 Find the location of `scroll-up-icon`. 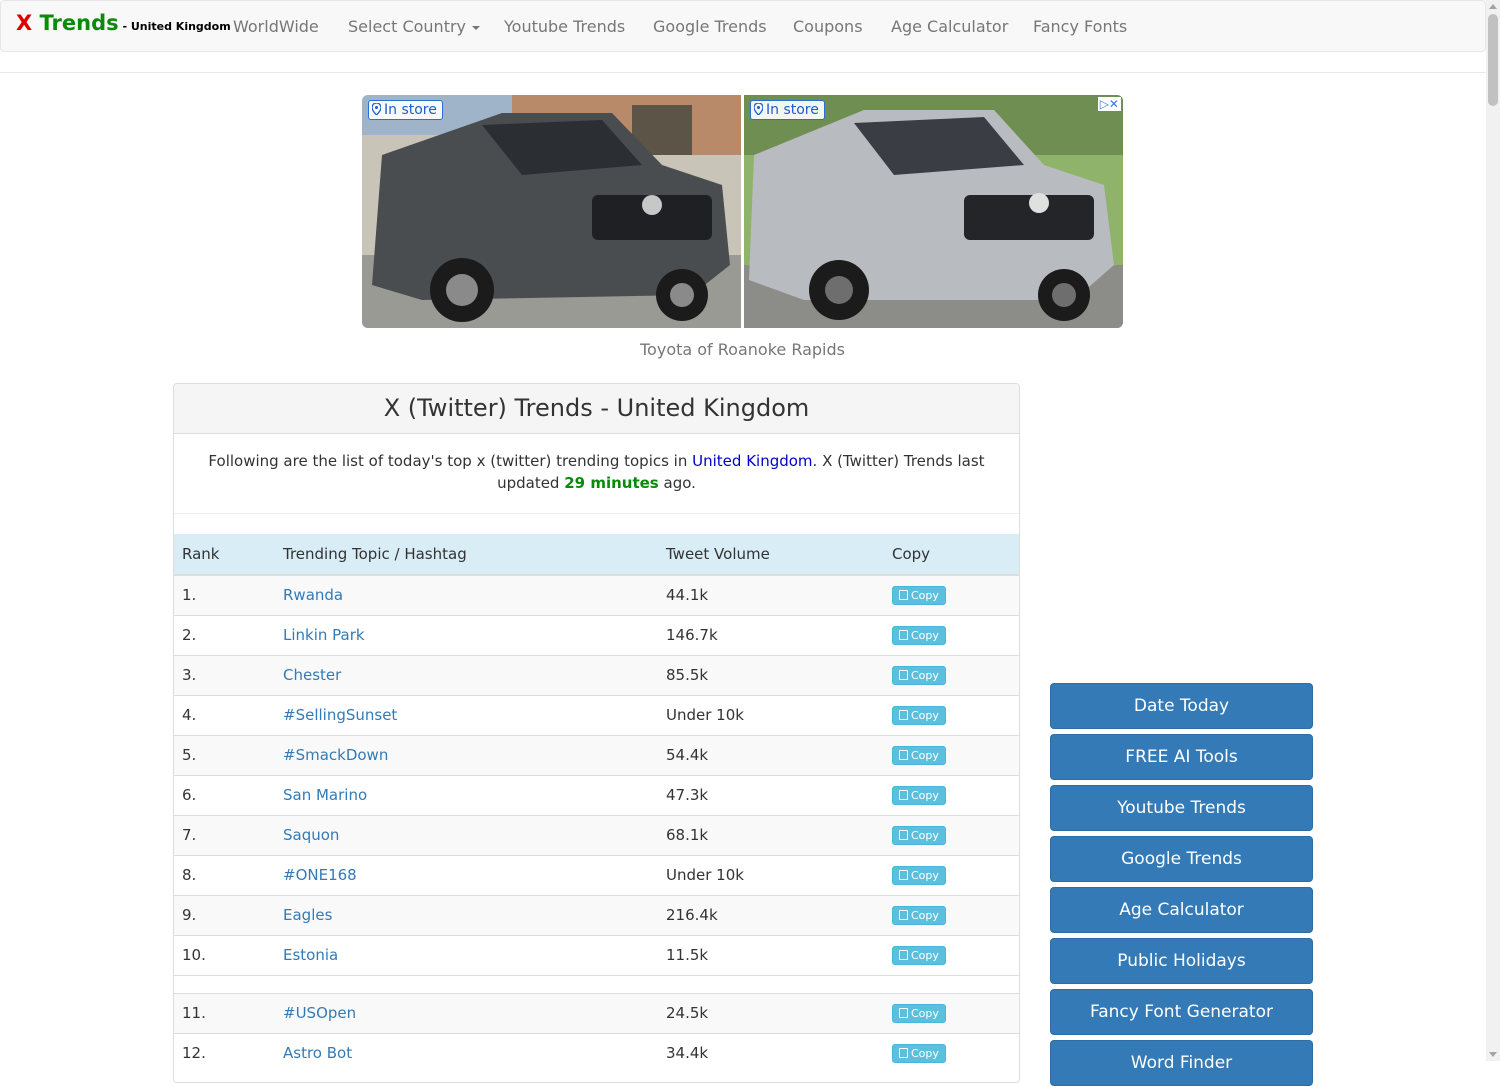

scroll-up-icon is located at coordinates (1493, 6).